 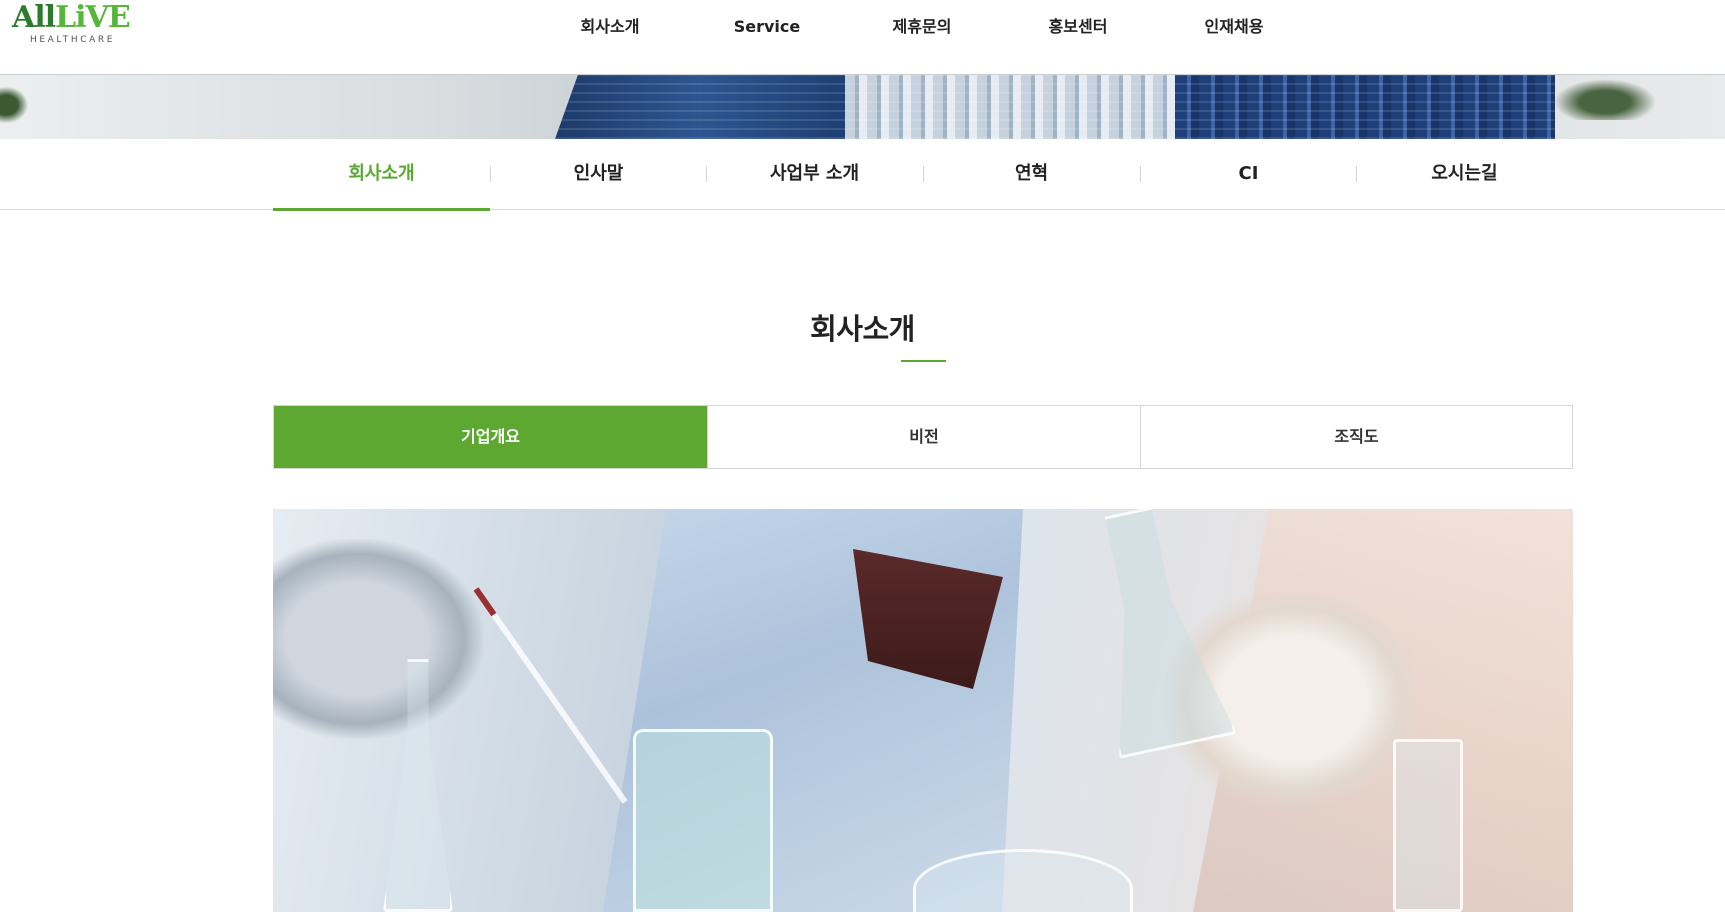 What do you see at coordinates (862, 329) in the screenshot?
I see `page-title: 회사소개` at bounding box center [862, 329].